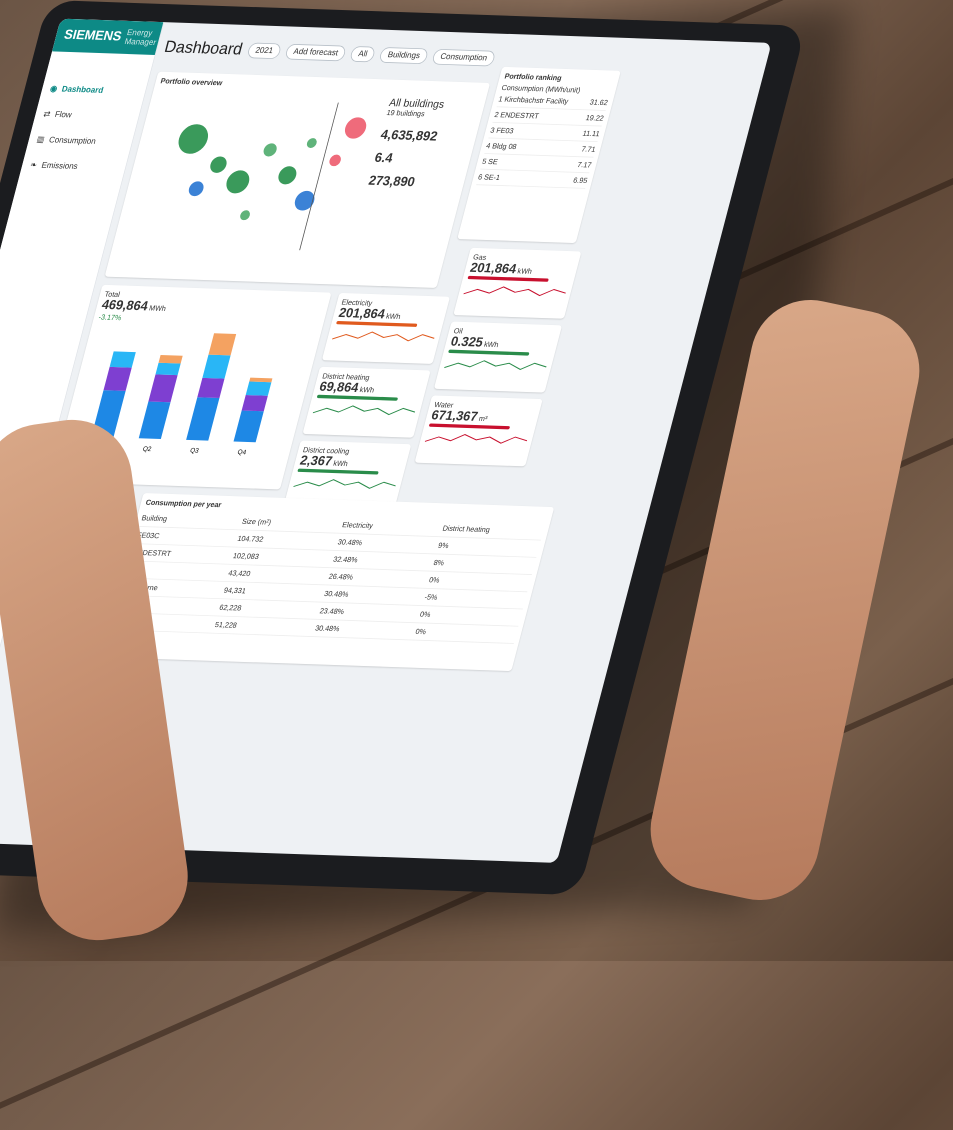 The image size is (953, 1130). What do you see at coordinates (53, 89) in the screenshot?
I see `dashboard-icon: ◉` at bounding box center [53, 89].